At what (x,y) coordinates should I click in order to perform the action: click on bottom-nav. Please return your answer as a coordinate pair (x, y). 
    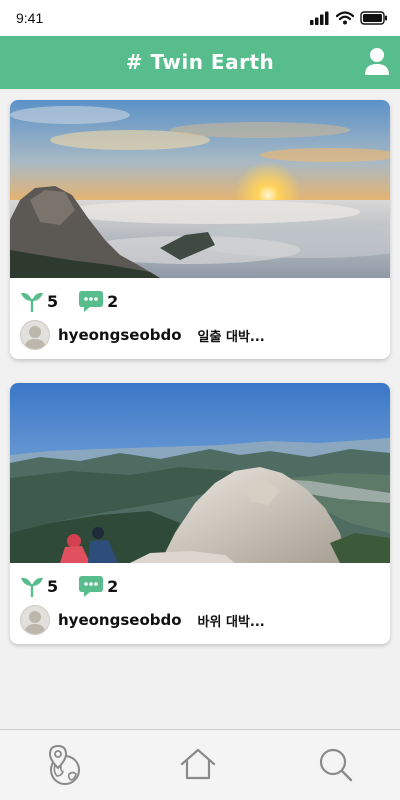
    Looking at the image, I should click on (200, 764).